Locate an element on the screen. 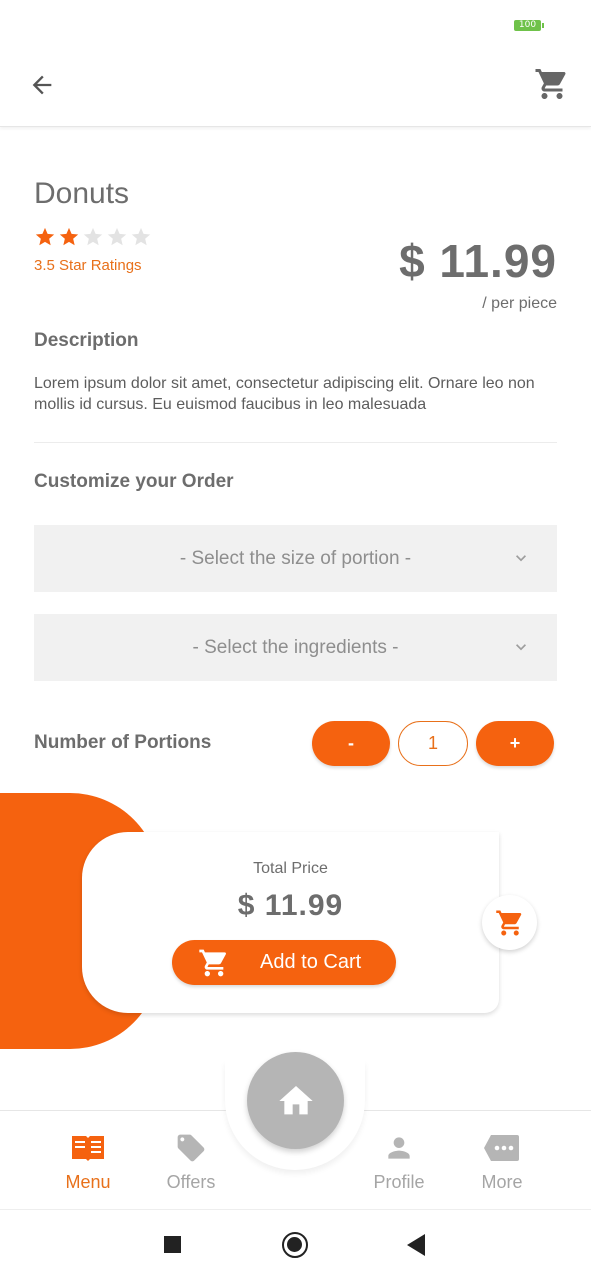  divider is located at coordinates (295, 442).